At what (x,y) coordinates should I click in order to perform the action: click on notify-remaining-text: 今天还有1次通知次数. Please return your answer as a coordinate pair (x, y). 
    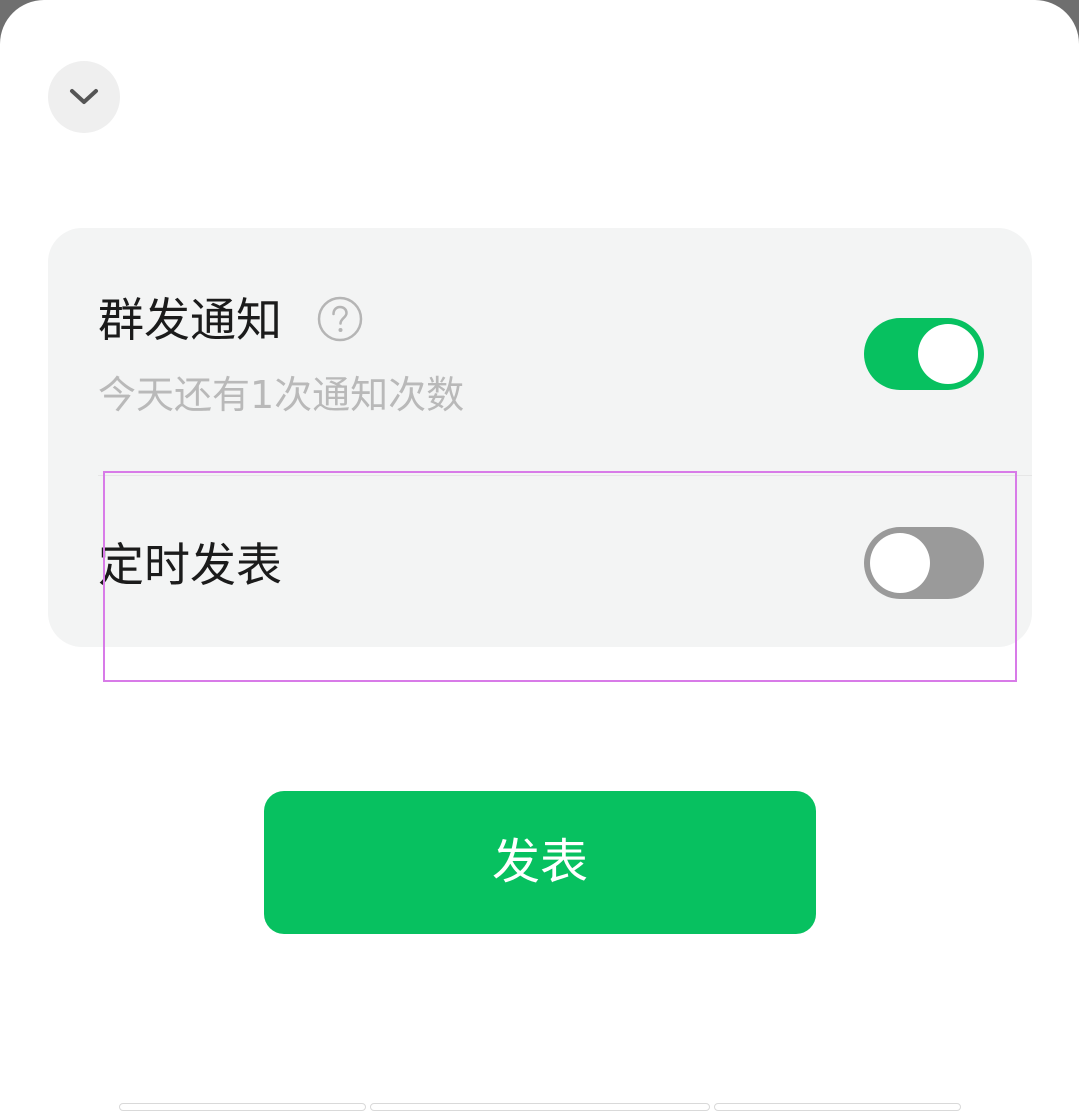
    Looking at the image, I should click on (281, 395).